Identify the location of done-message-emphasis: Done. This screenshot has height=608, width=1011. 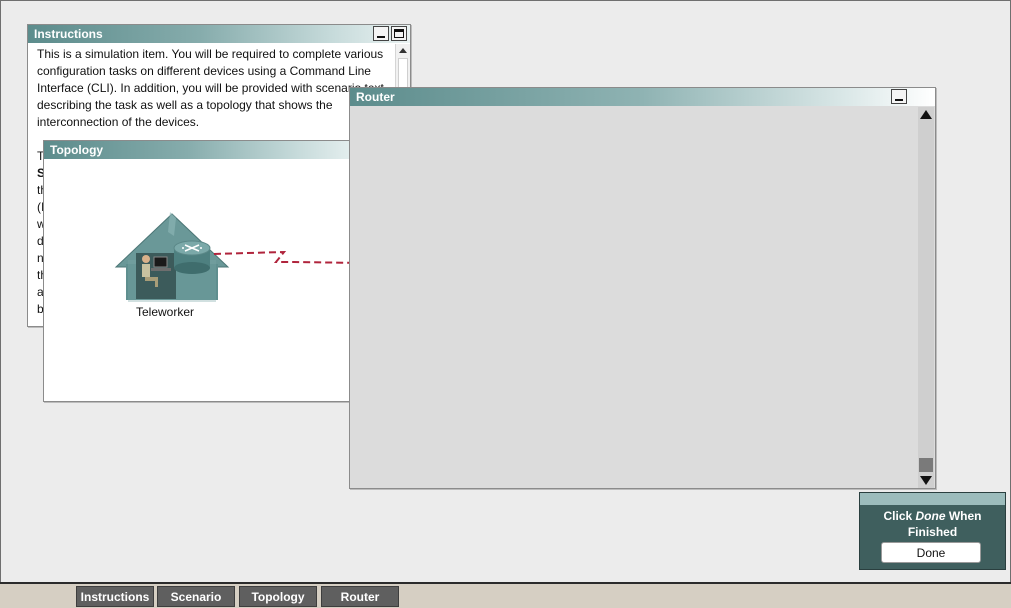
(930, 516).